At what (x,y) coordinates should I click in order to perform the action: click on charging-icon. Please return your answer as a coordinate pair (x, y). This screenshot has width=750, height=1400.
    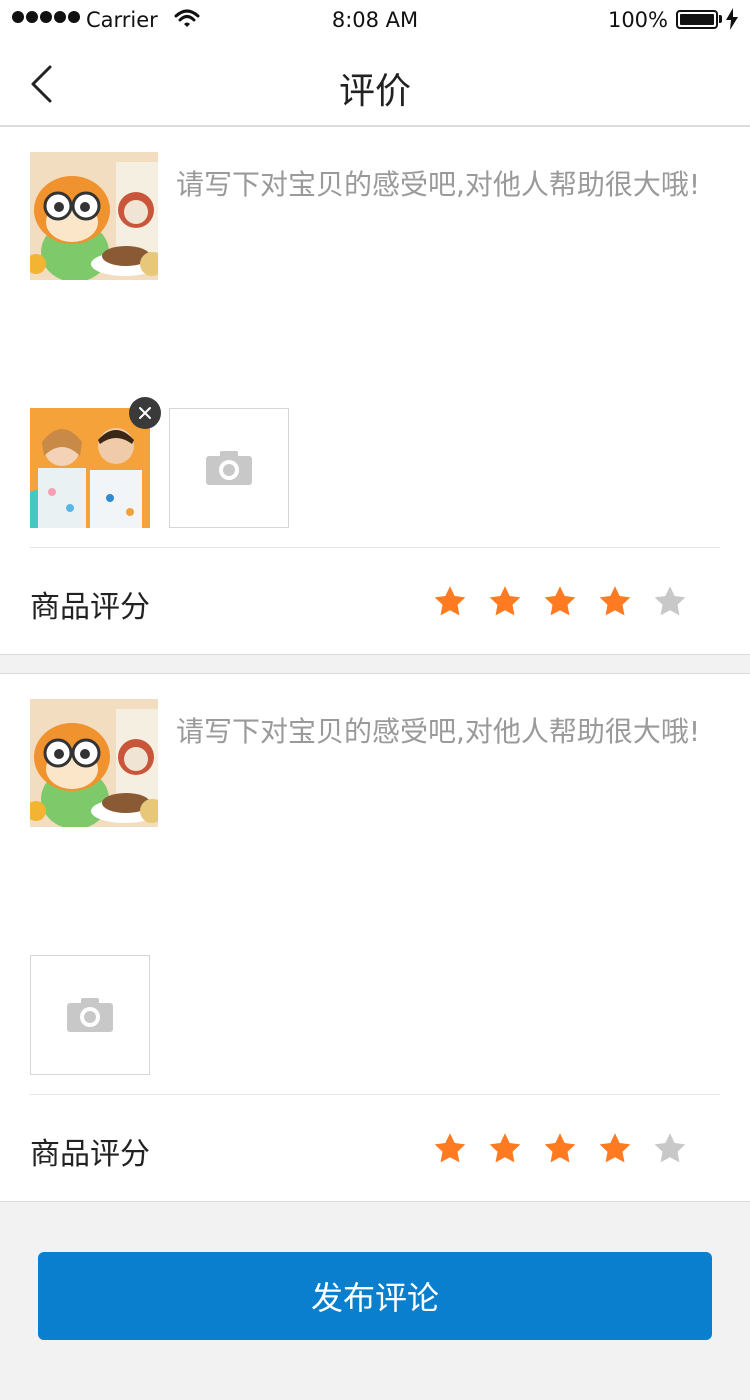
    Looking at the image, I should click on (732, 19).